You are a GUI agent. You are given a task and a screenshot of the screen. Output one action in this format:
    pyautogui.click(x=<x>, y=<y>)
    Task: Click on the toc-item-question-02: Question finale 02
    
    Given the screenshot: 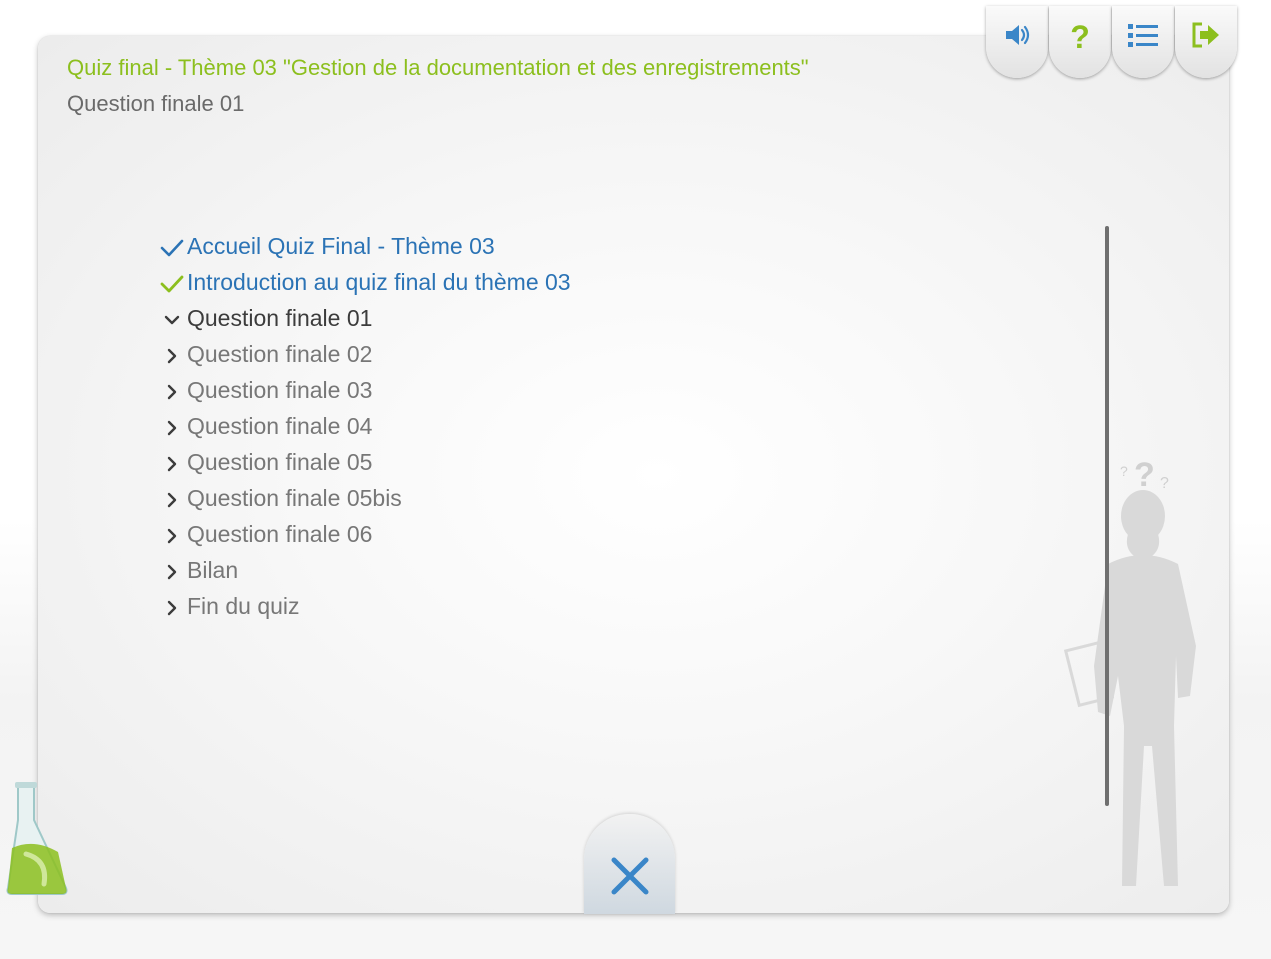 What is the action you would take?
    pyautogui.click(x=363, y=352)
    